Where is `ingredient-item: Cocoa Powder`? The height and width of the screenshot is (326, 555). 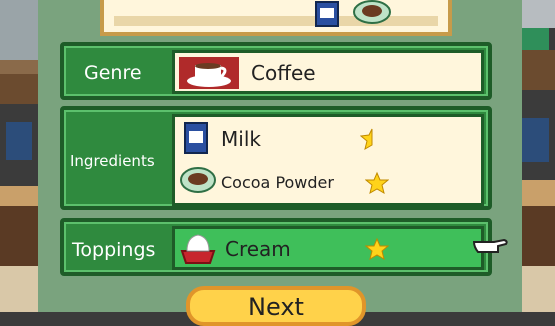 ingredient-item: Cocoa Powder is located at coordinates (328, 183).